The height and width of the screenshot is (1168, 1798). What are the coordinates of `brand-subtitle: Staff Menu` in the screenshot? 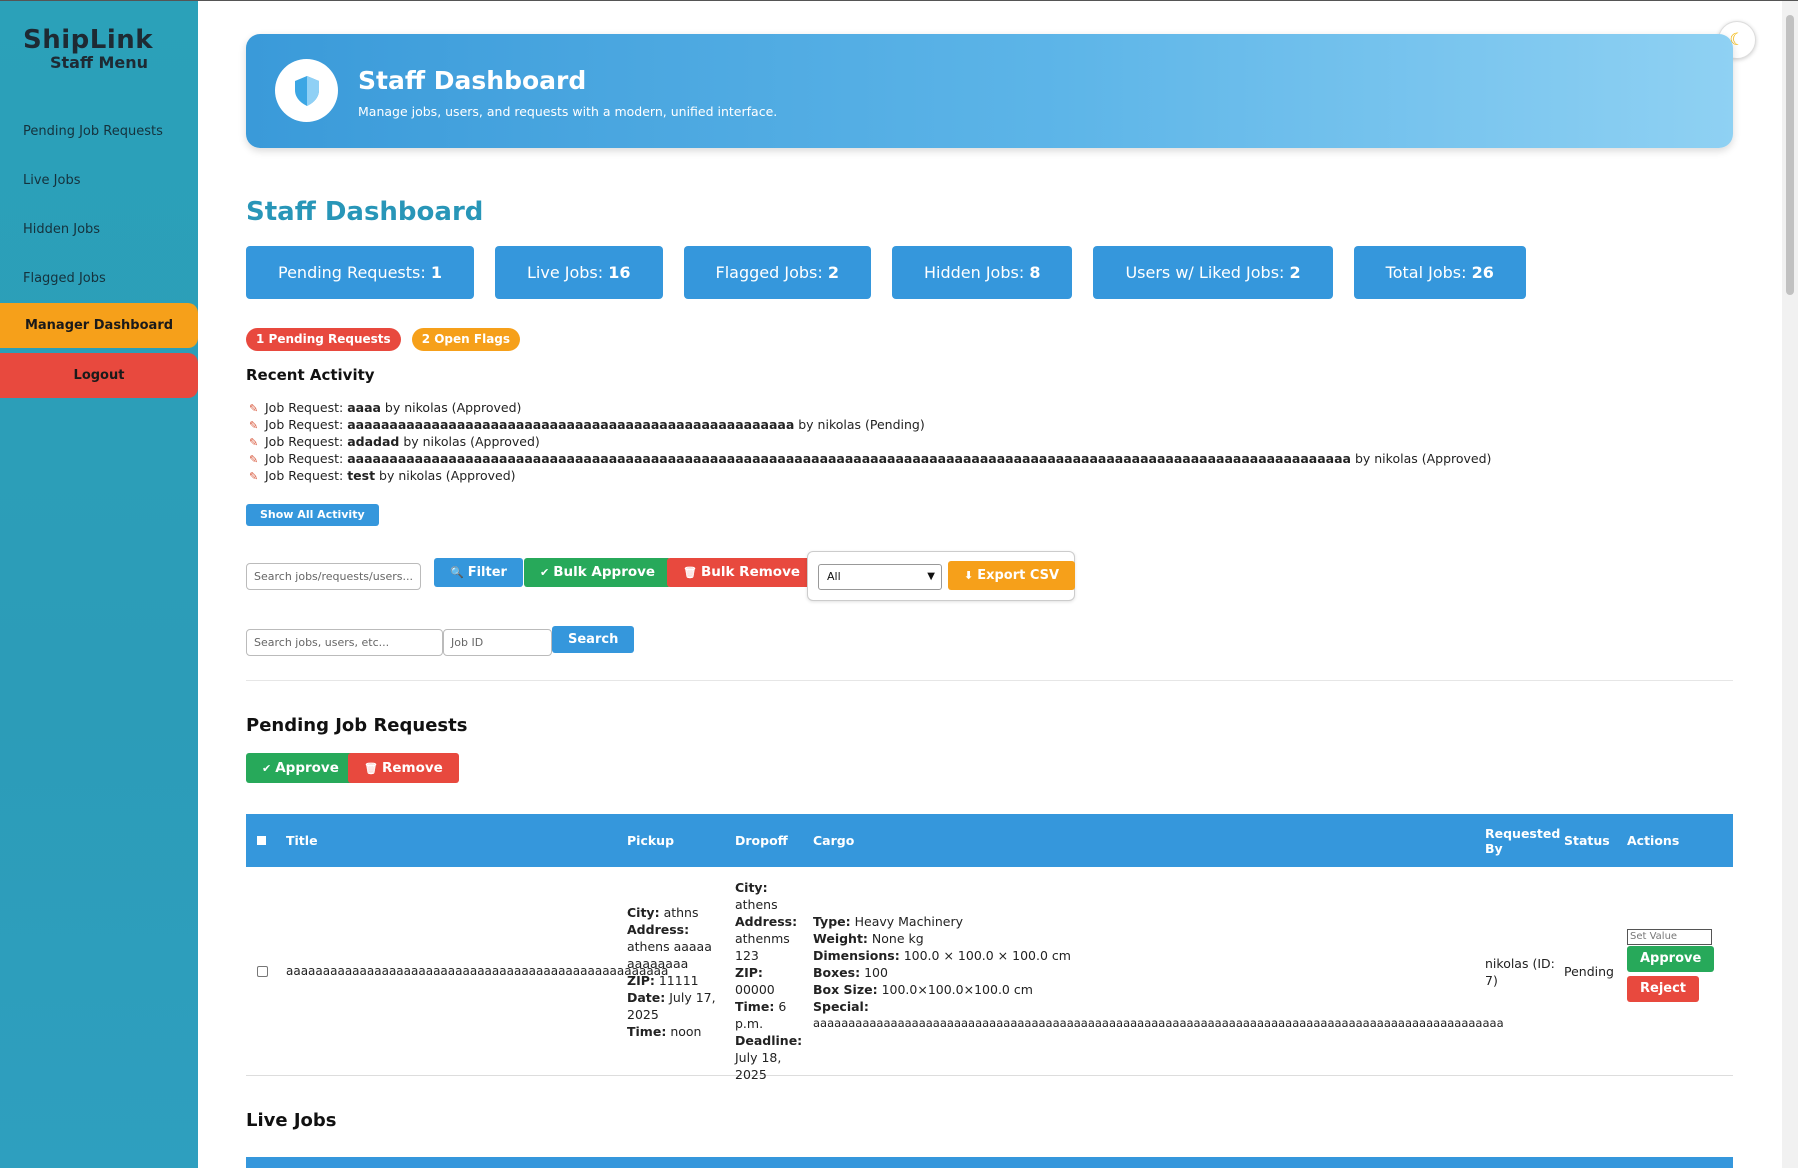 It's located at (99, 62).